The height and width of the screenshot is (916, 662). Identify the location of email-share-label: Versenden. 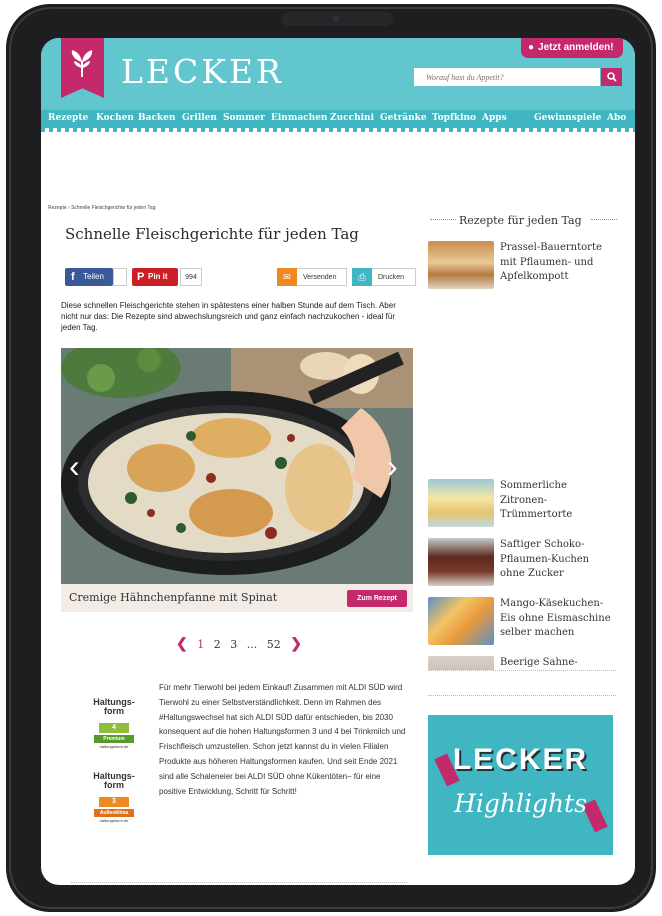
(320, 277).